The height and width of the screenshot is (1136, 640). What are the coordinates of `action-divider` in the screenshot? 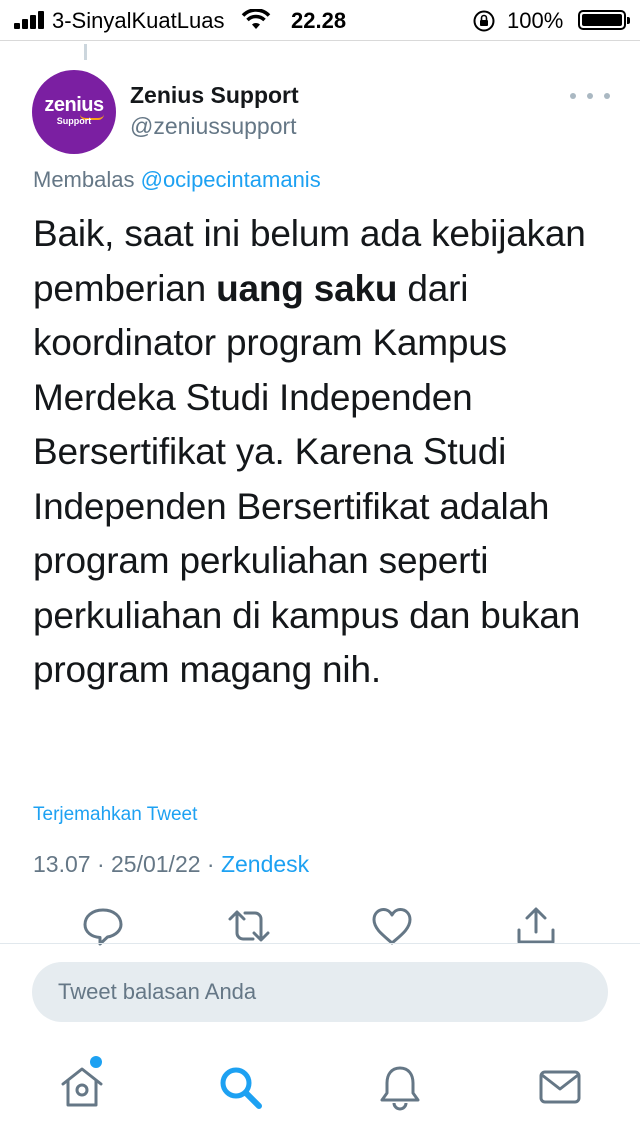 It's located at (320, 943).